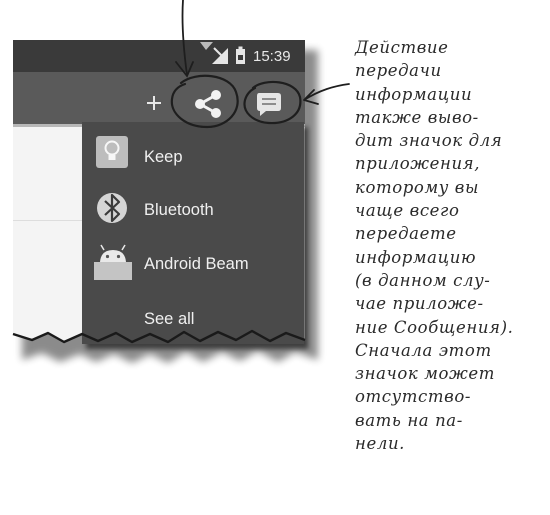 The image size is (550, 515). I want to click on annotation-line: нели., so click(380, 444).